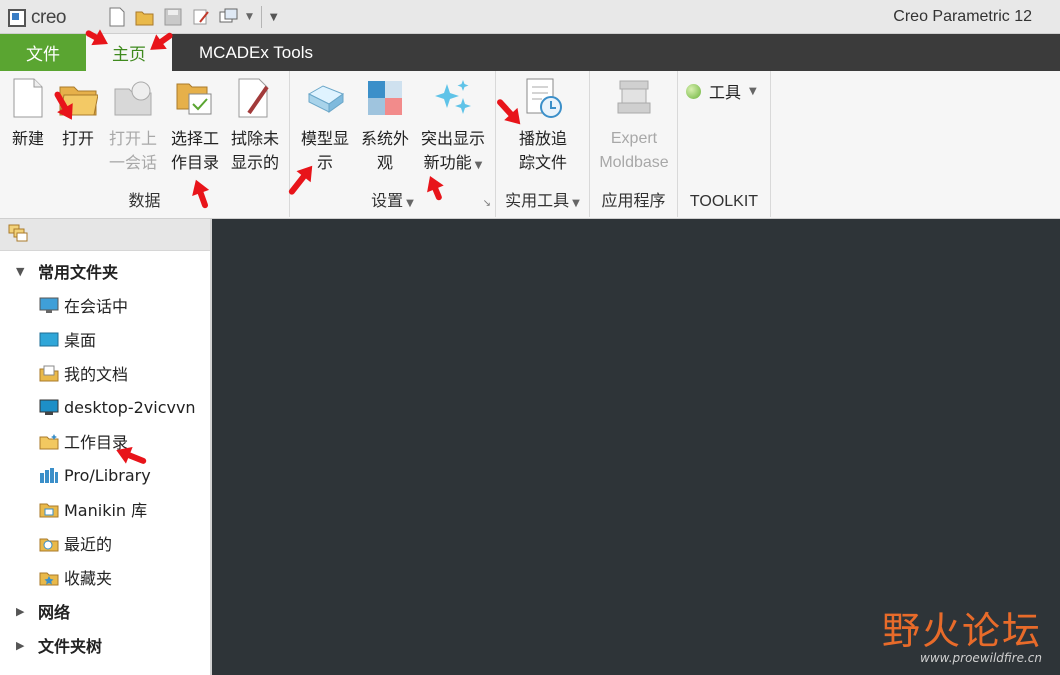 The height and width of the screenshot is (675, 1060). Describe the element at coordinates (724, 201) in the screenshot. I see `toolkit-group-label: TOOLKIT` at that location.